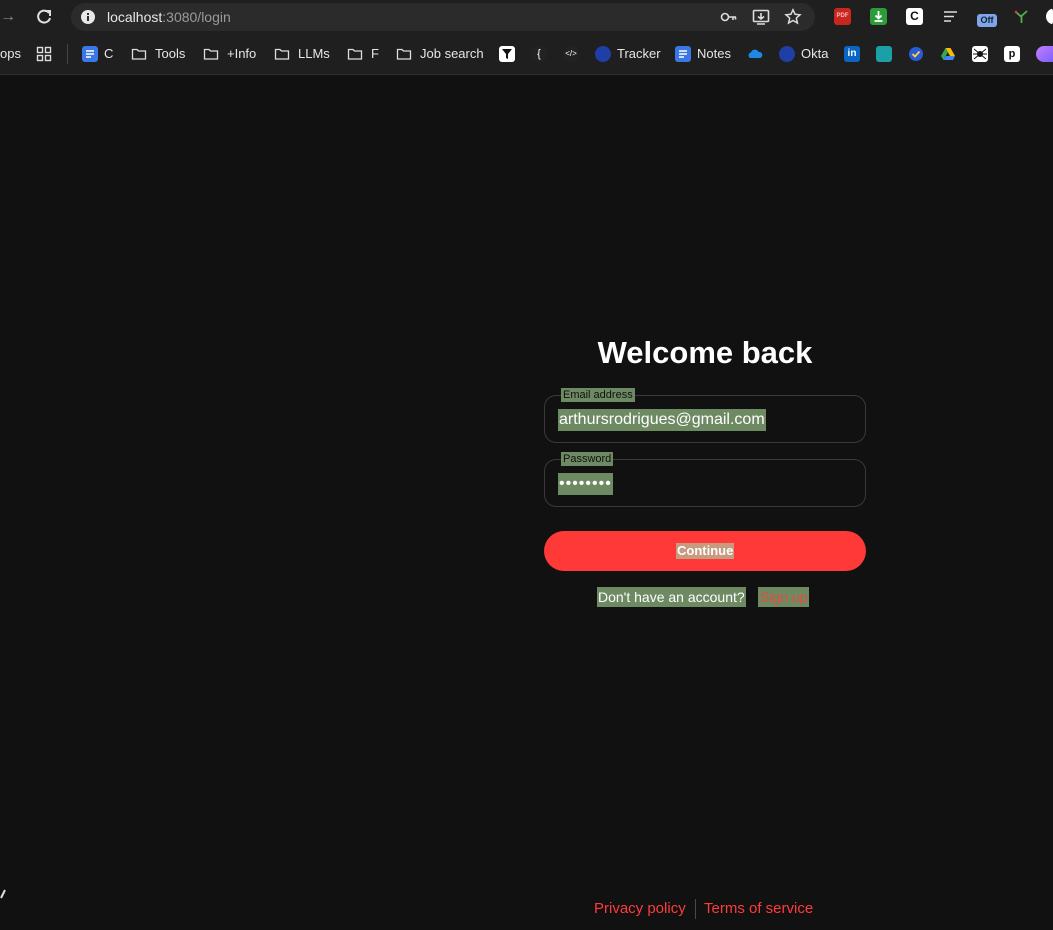 This screenshot has width=1053, height=930. Describe the element at coordinates (314, 54) in the screenshot. I see `bookmark-folder-llms: LLMs` at that location.